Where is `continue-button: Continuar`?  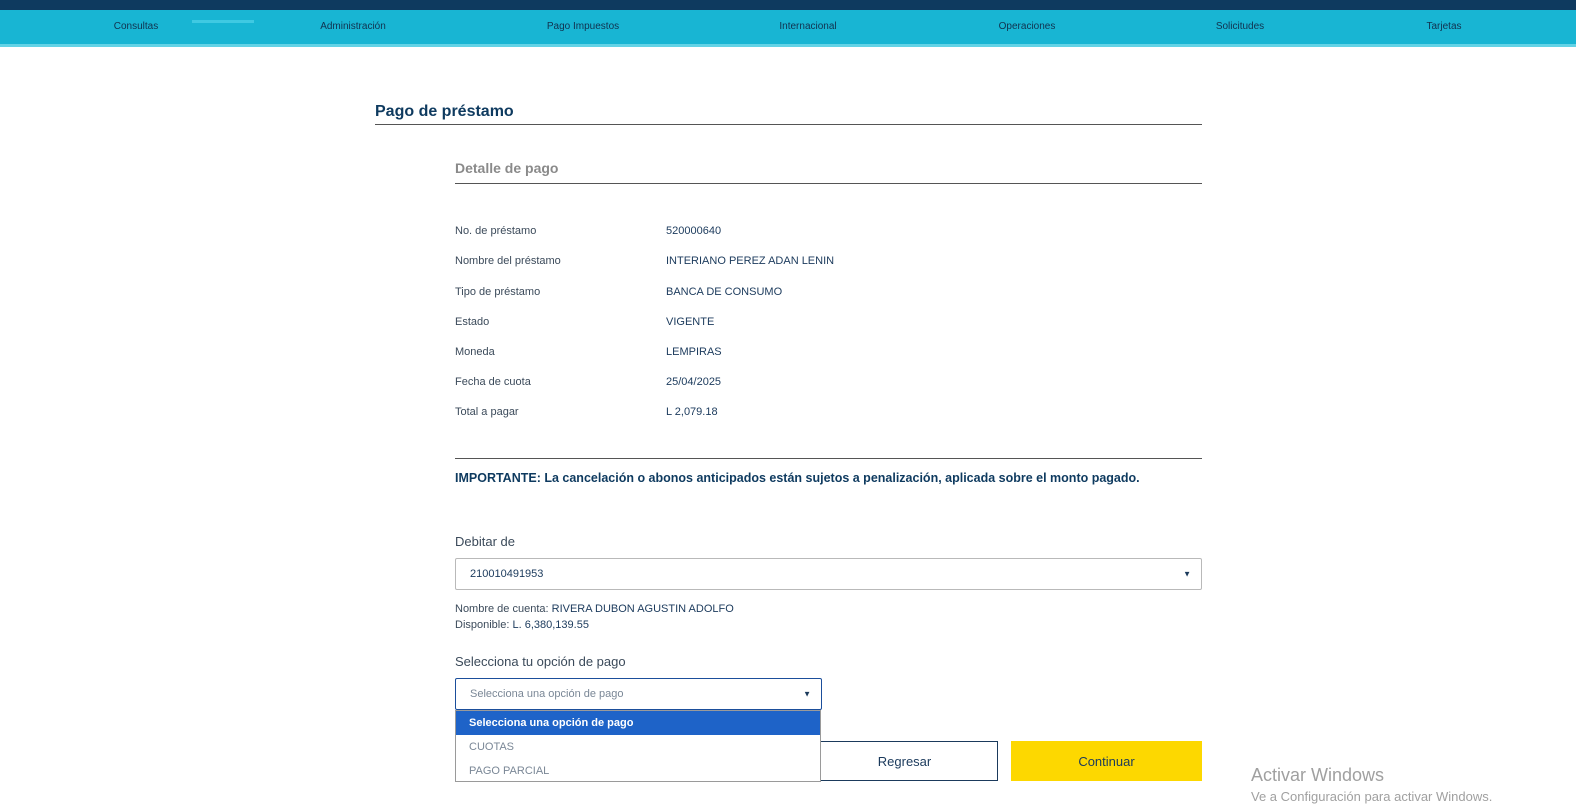
continue-button: Continuar is located at coordinates (1106, 761).